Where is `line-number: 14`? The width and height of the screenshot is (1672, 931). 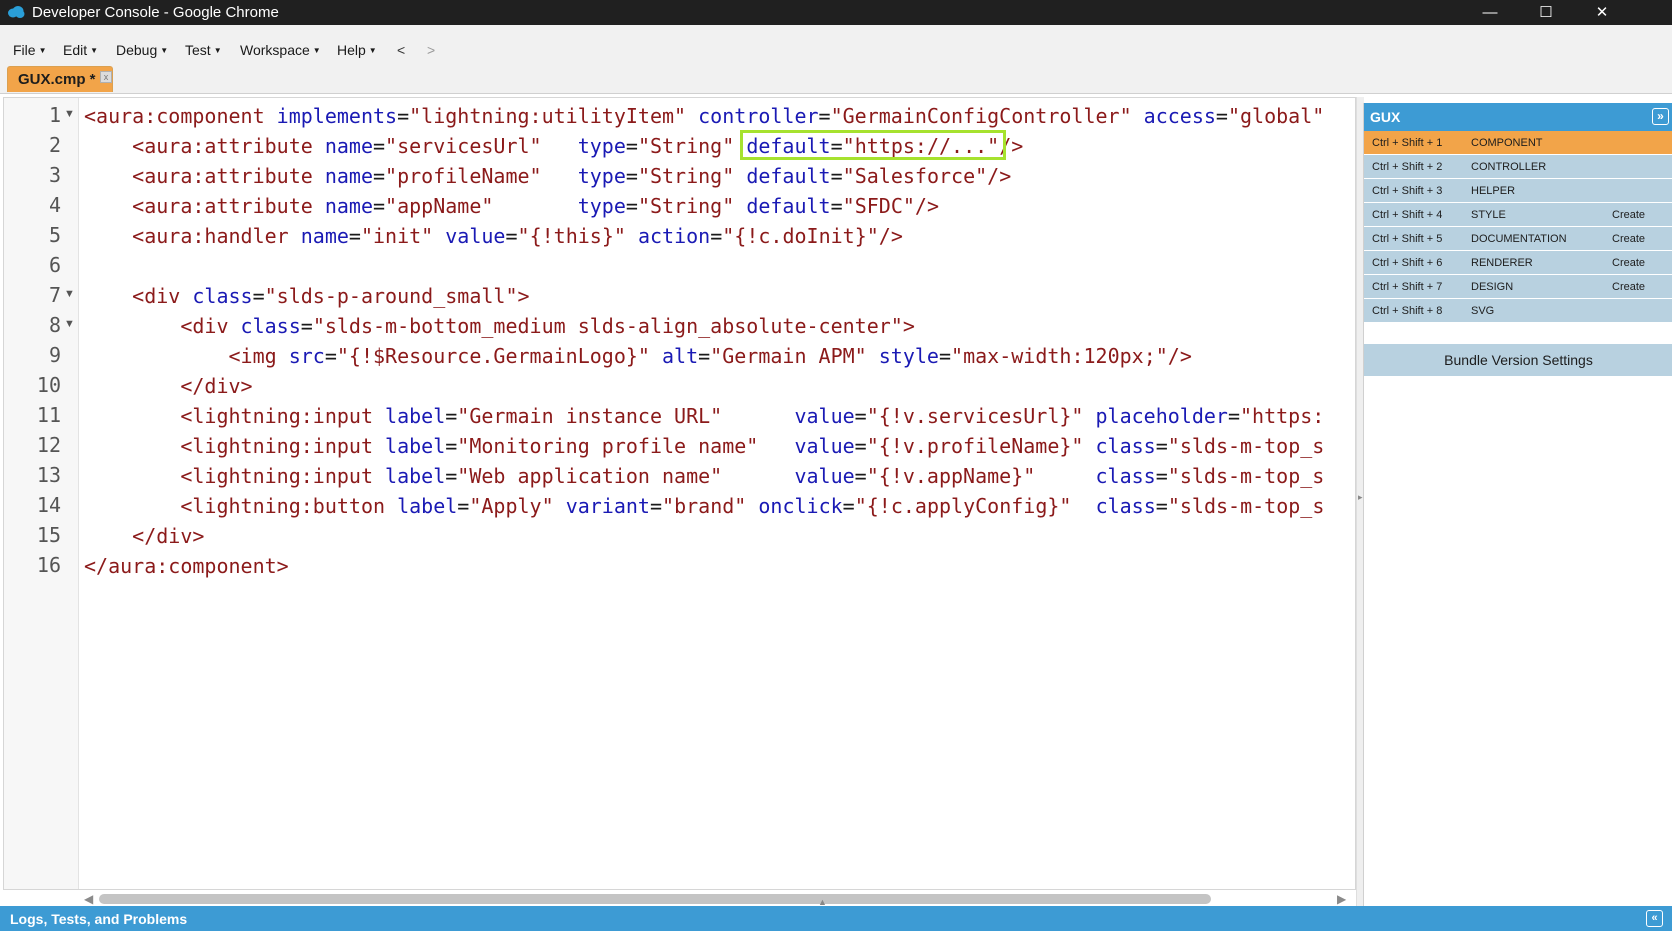 line-number: 14 is located at coordinates (48, 505).